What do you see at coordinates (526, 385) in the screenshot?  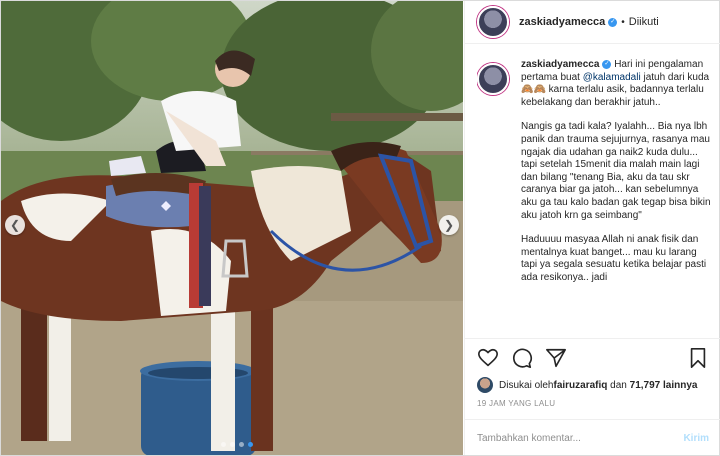 I see `likes-prefix: Disukai oleh` at bounding box center [526, 385].